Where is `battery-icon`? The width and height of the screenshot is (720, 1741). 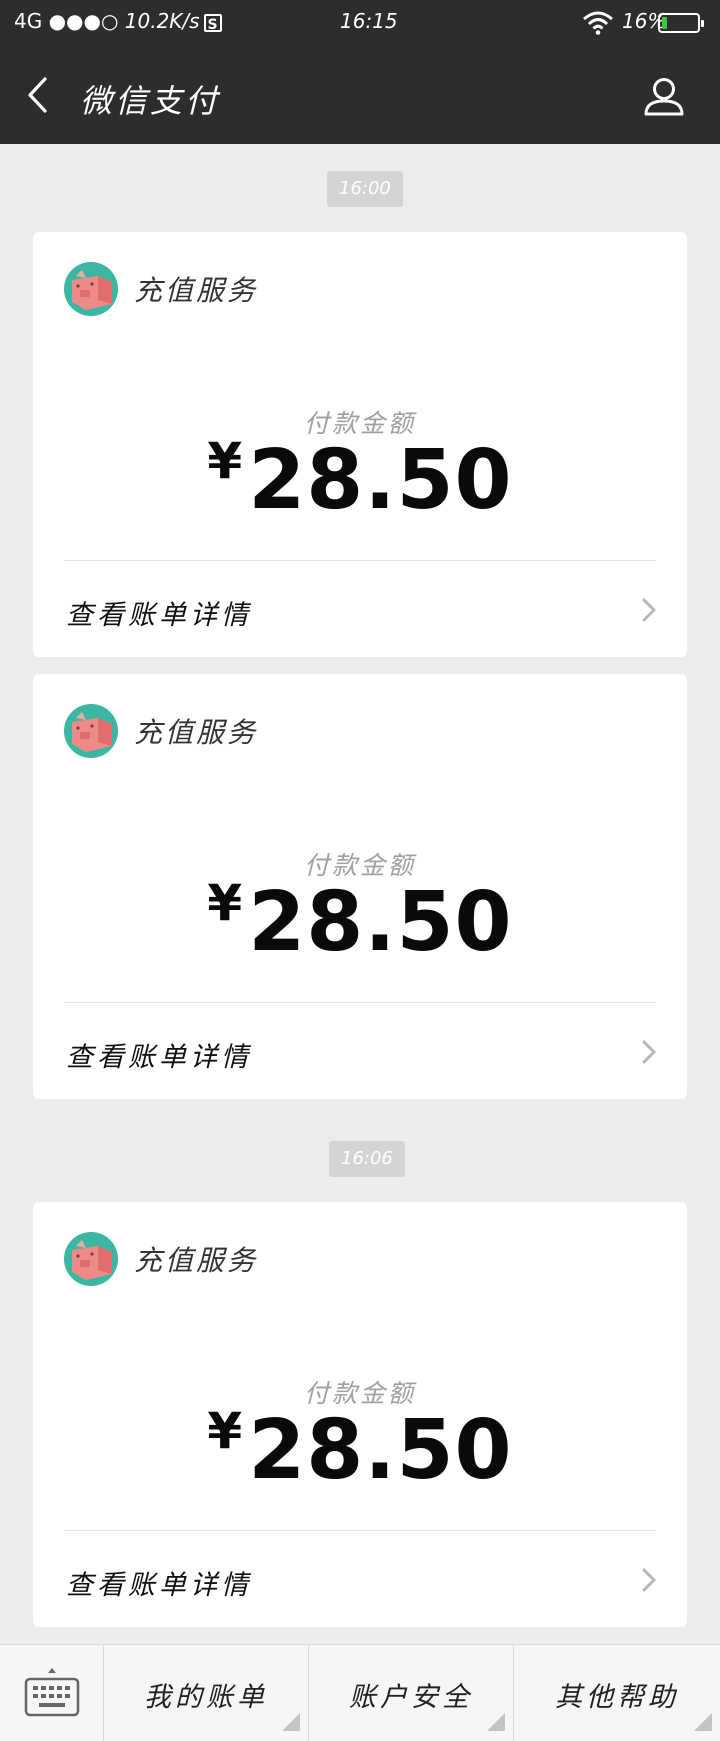
battery-icon is located at coordinates (681, 23).